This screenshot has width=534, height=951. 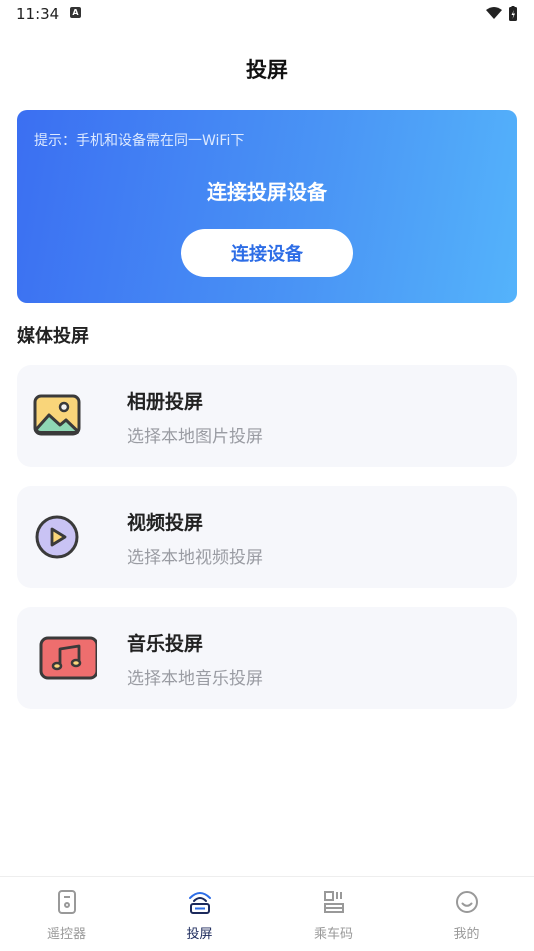 What do you see at coordinates (333, 934) in the screenshot?
I see `tab-label: 乘车码` at bounding box center [333, 934].